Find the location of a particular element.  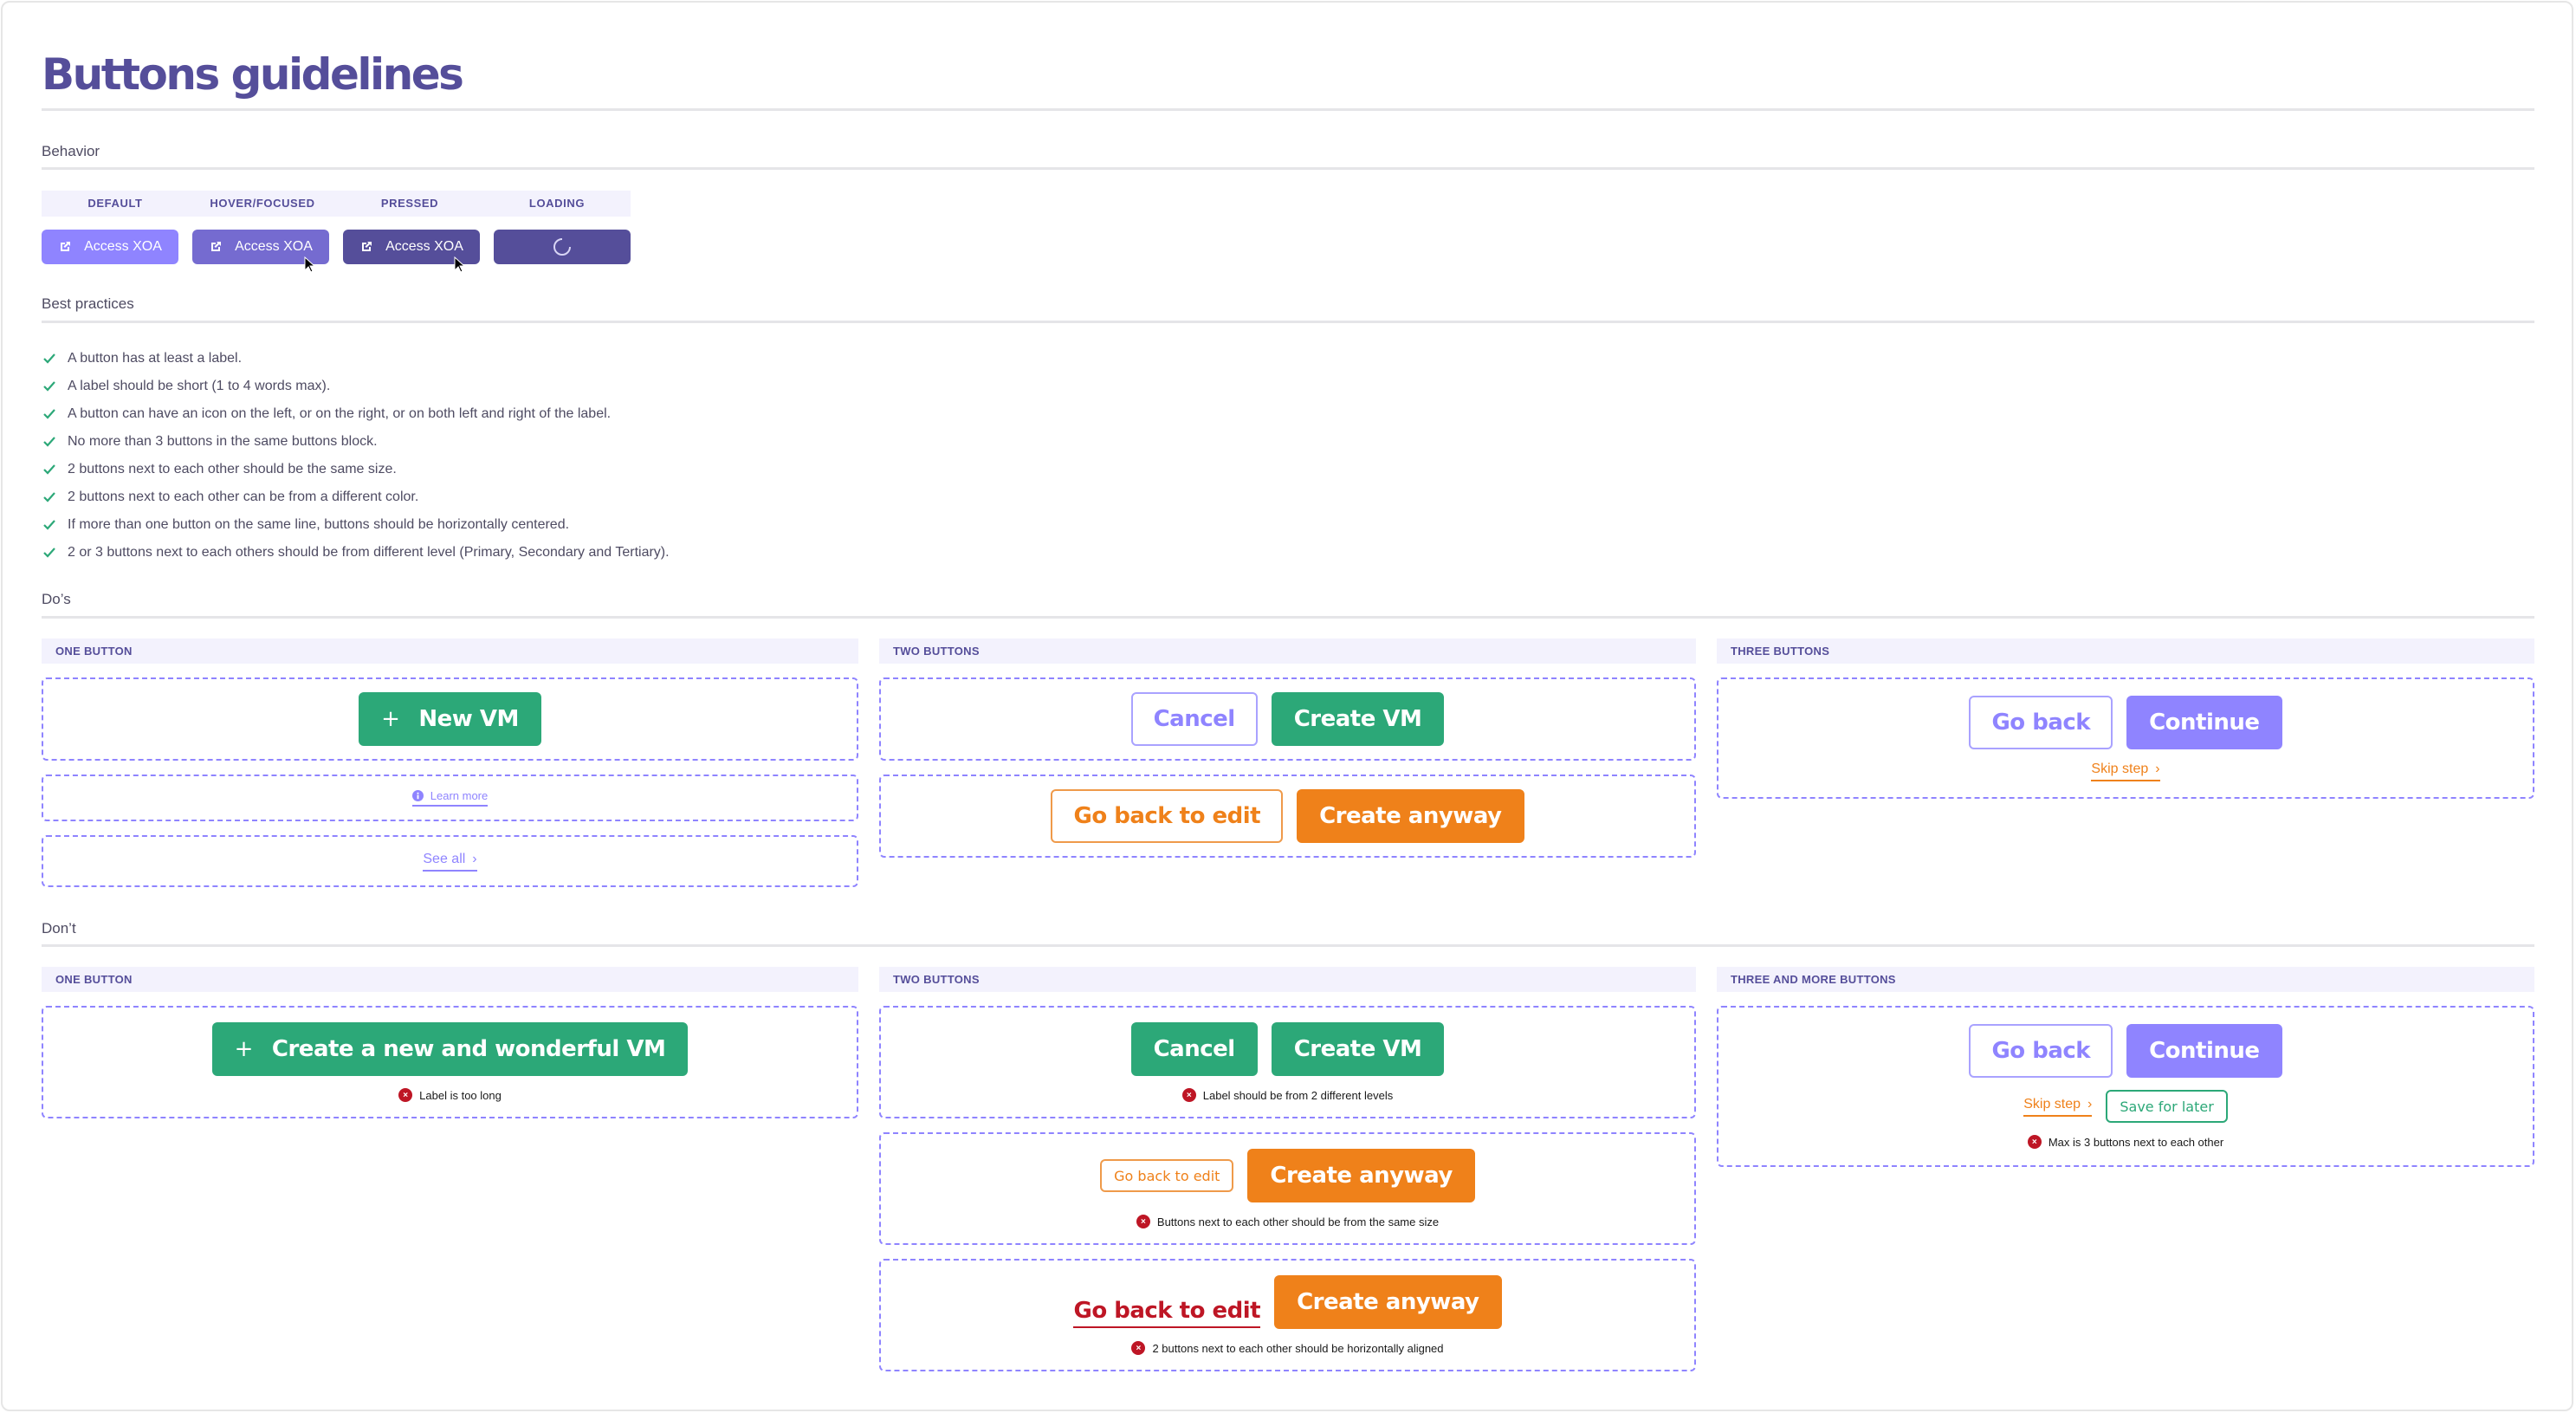

title-divider is located at coordinates (1288, 109).